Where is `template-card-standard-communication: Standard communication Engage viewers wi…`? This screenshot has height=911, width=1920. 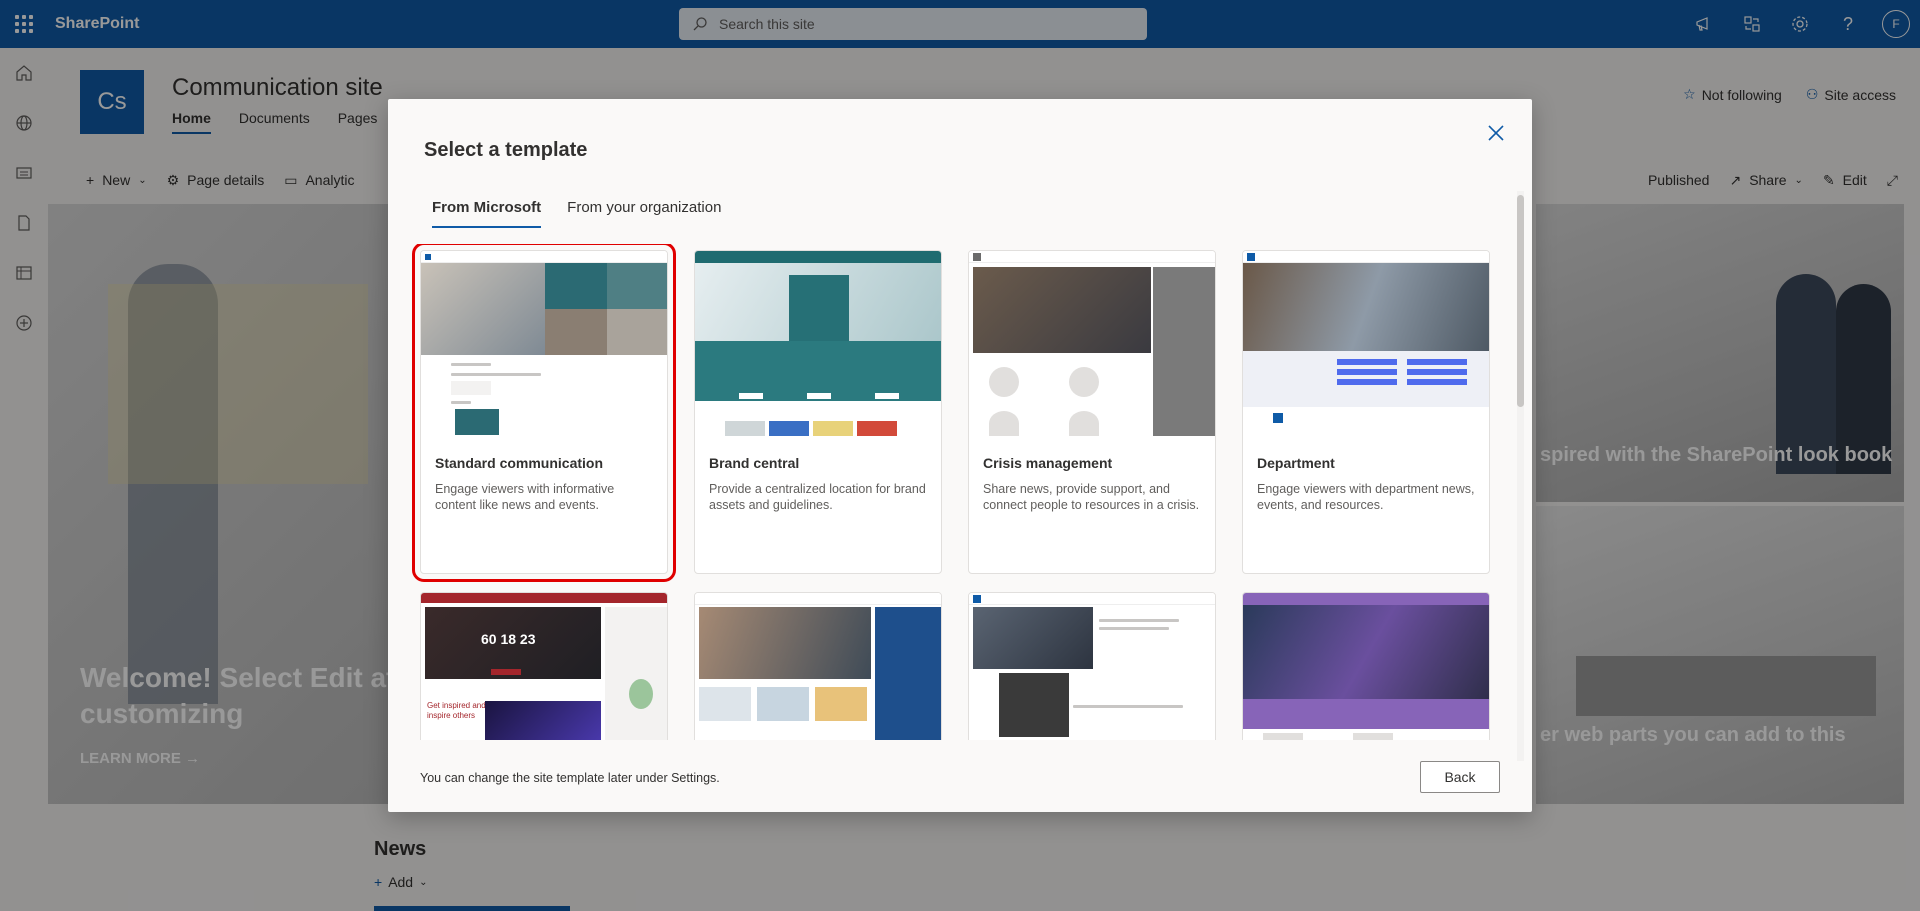 template-card-standard-communication: Standard communication Engage viewers wi… is located at coordinates (544, 413).